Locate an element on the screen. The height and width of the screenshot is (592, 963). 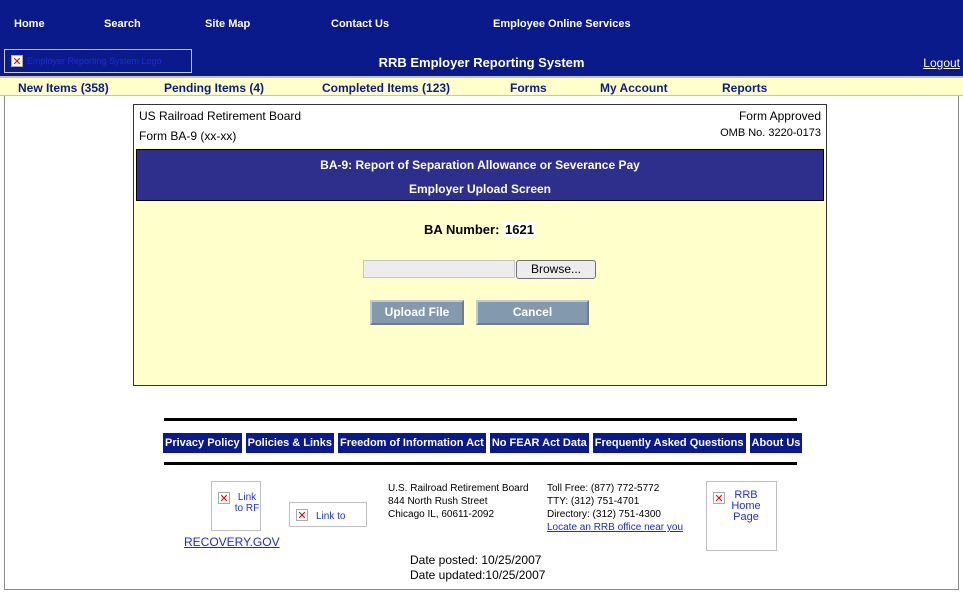
ba-number-value: 1621 is located at coordinates (519, 229).